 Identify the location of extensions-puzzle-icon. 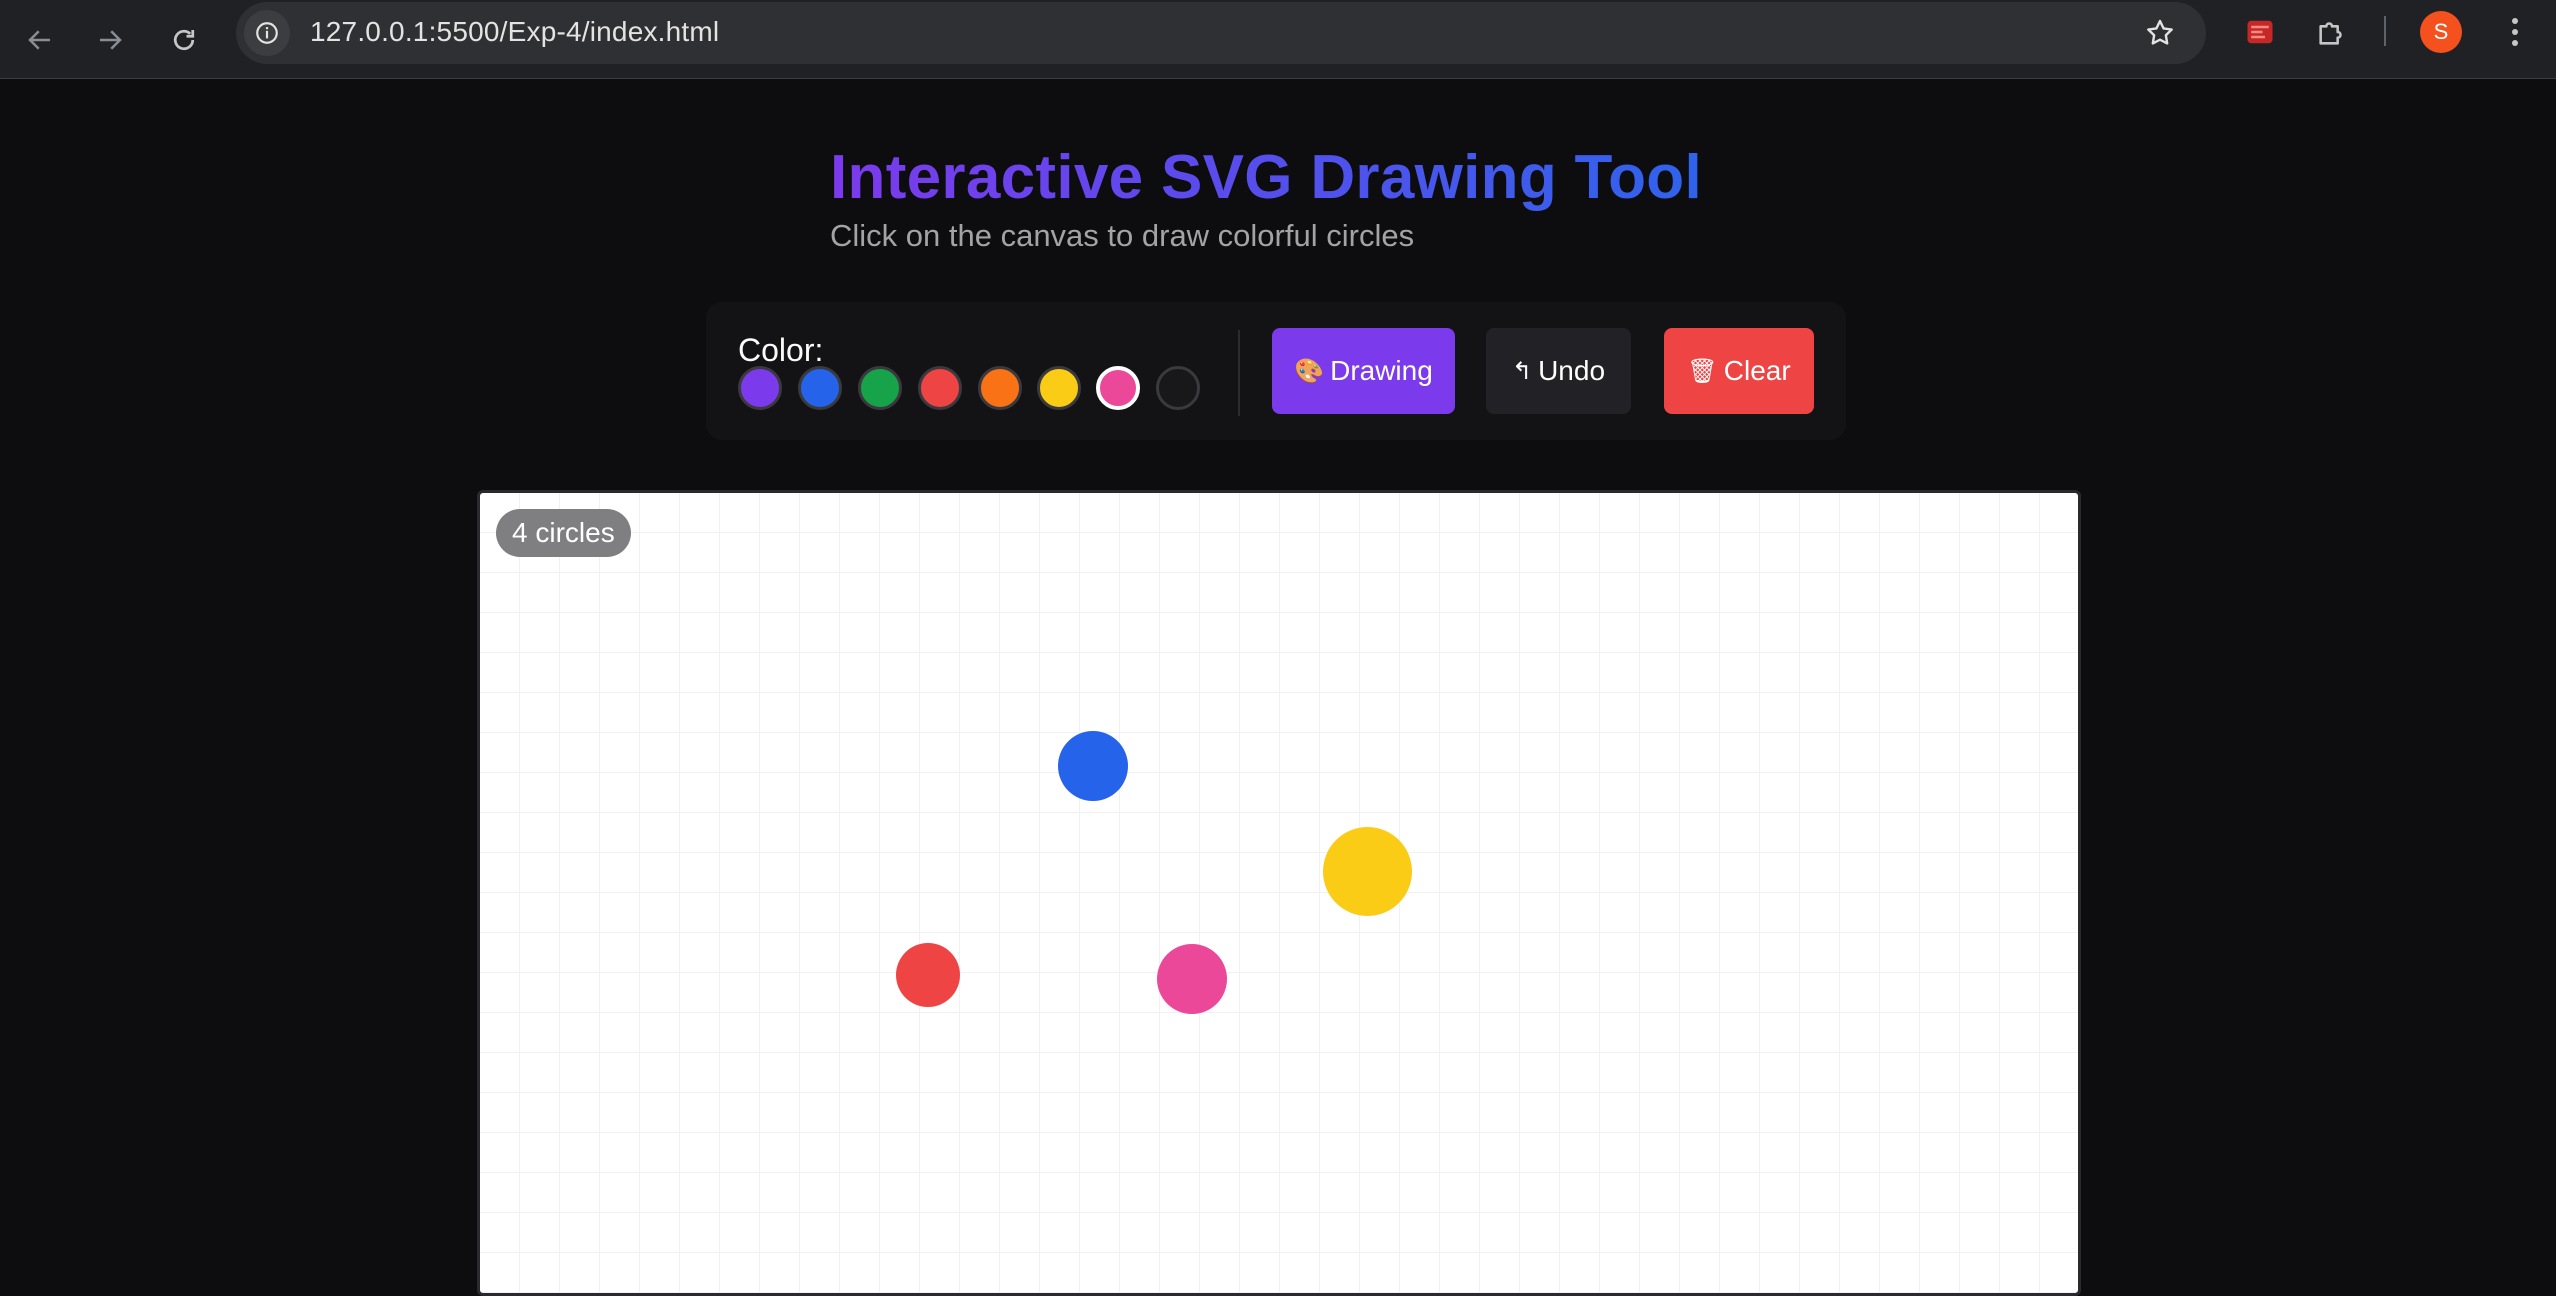
(2330, 33).